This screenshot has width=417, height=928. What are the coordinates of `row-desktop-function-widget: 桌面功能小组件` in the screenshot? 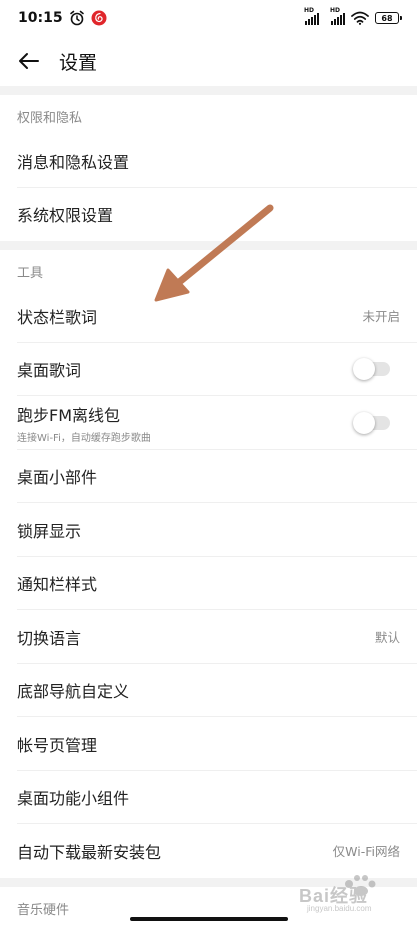 It's located at (208, 798).